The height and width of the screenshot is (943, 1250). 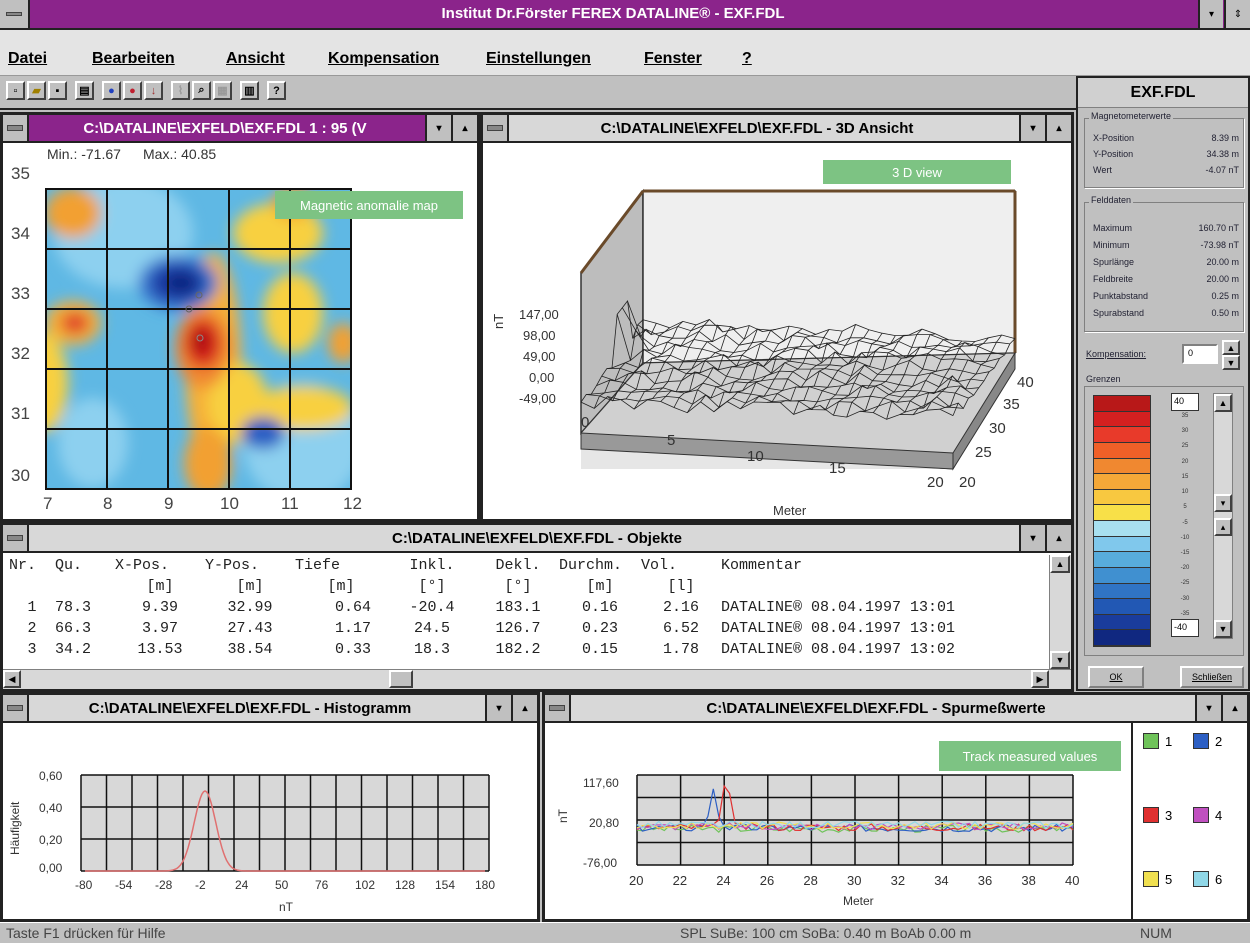 What do you see at coordinates (1058, 128) in the screenshot?
I see `view3d-window-maximize-button: ▴` at bounding box center [1058, 128].